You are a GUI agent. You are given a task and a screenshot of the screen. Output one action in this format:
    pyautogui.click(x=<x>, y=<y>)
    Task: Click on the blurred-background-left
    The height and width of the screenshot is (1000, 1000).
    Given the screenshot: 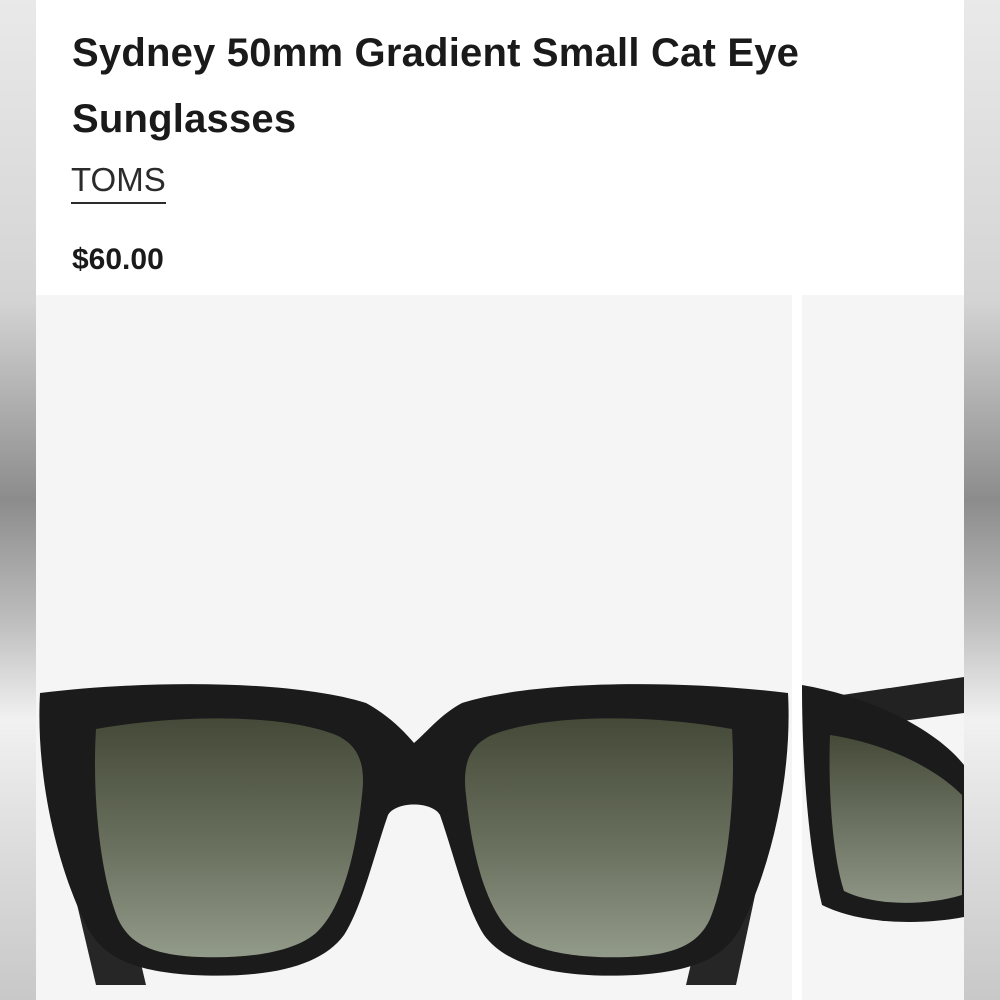 What is the action you would take?
    pyautogui.click(x=18, y=500)
    